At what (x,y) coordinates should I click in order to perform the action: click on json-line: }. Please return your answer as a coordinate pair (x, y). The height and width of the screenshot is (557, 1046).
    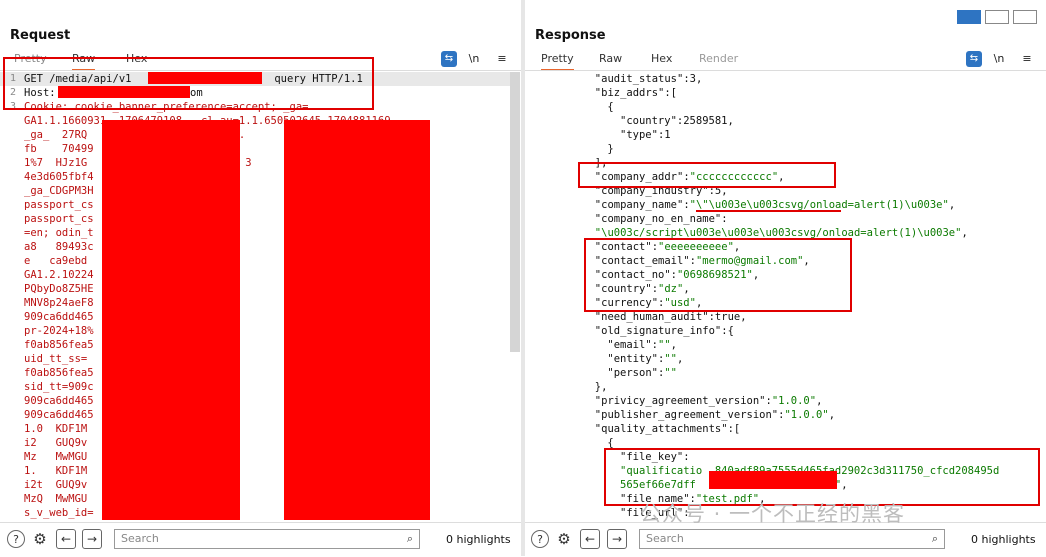
    Looking at the image, I should click on (610, 149).